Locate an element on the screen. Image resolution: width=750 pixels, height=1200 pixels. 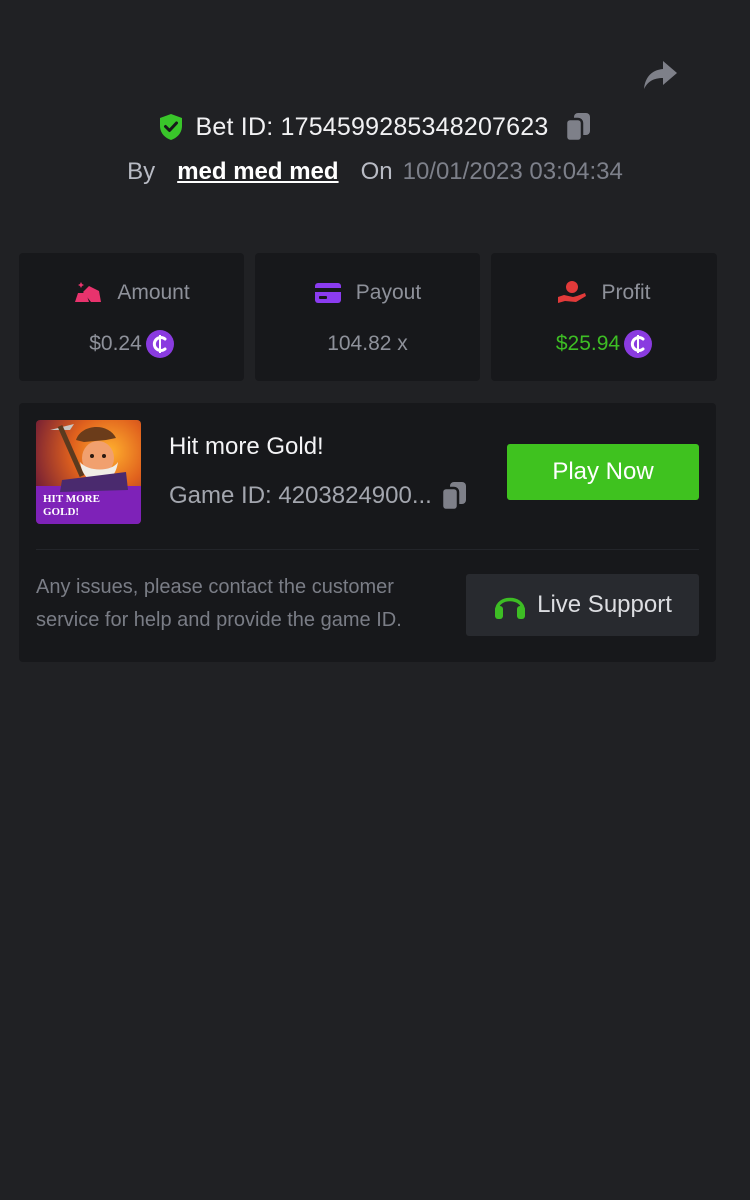
profit-label: Profit is located at coordinates (626, 292).